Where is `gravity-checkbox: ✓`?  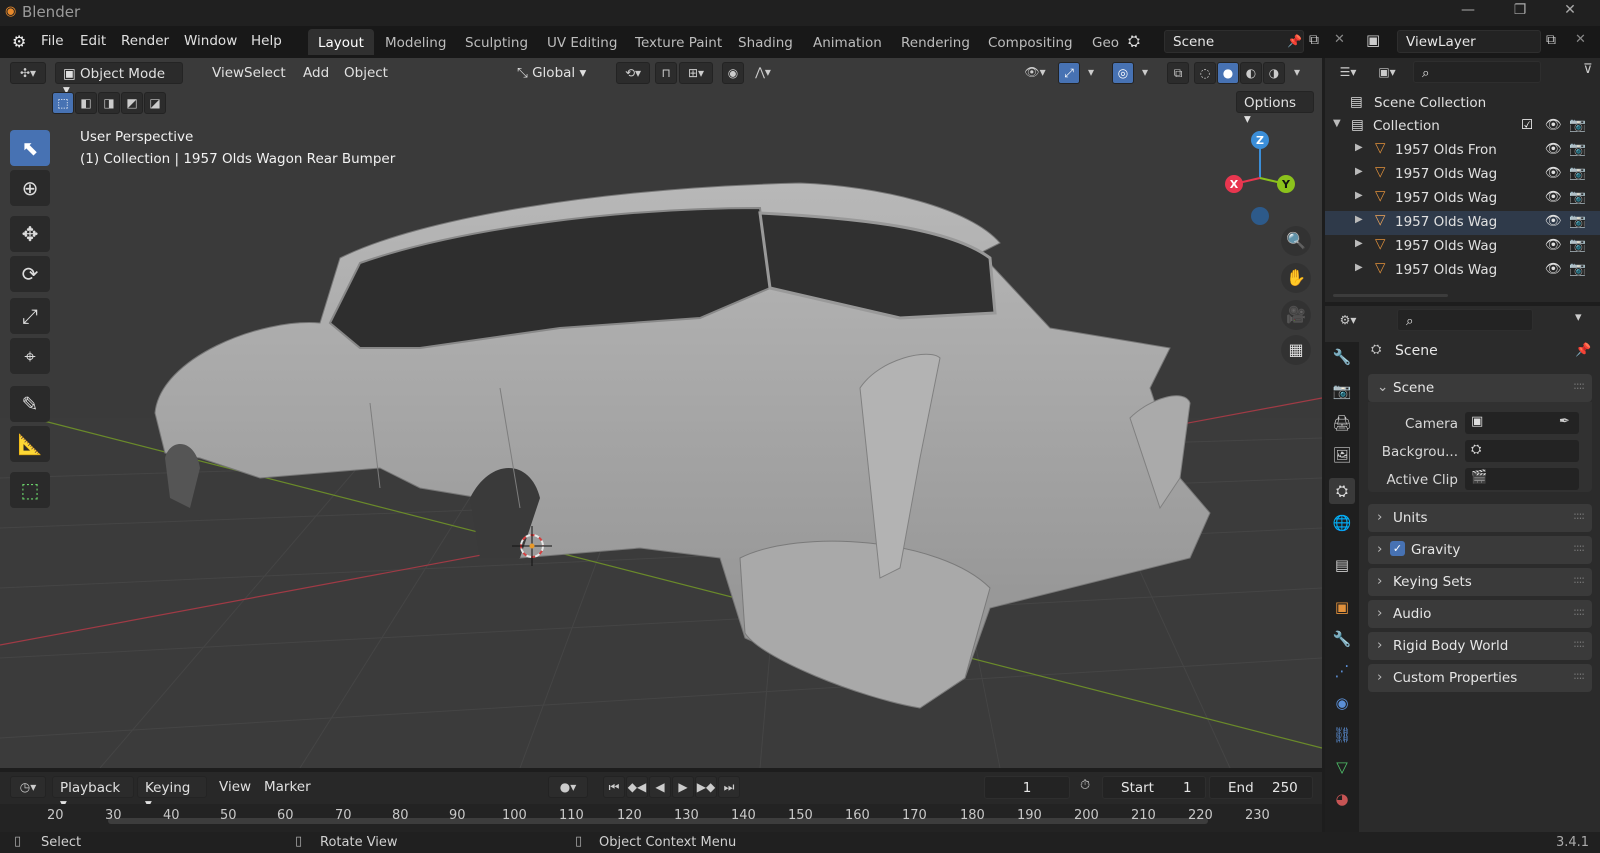 gravity-checkbox: ✓ is located at coordinates (1397, 548).